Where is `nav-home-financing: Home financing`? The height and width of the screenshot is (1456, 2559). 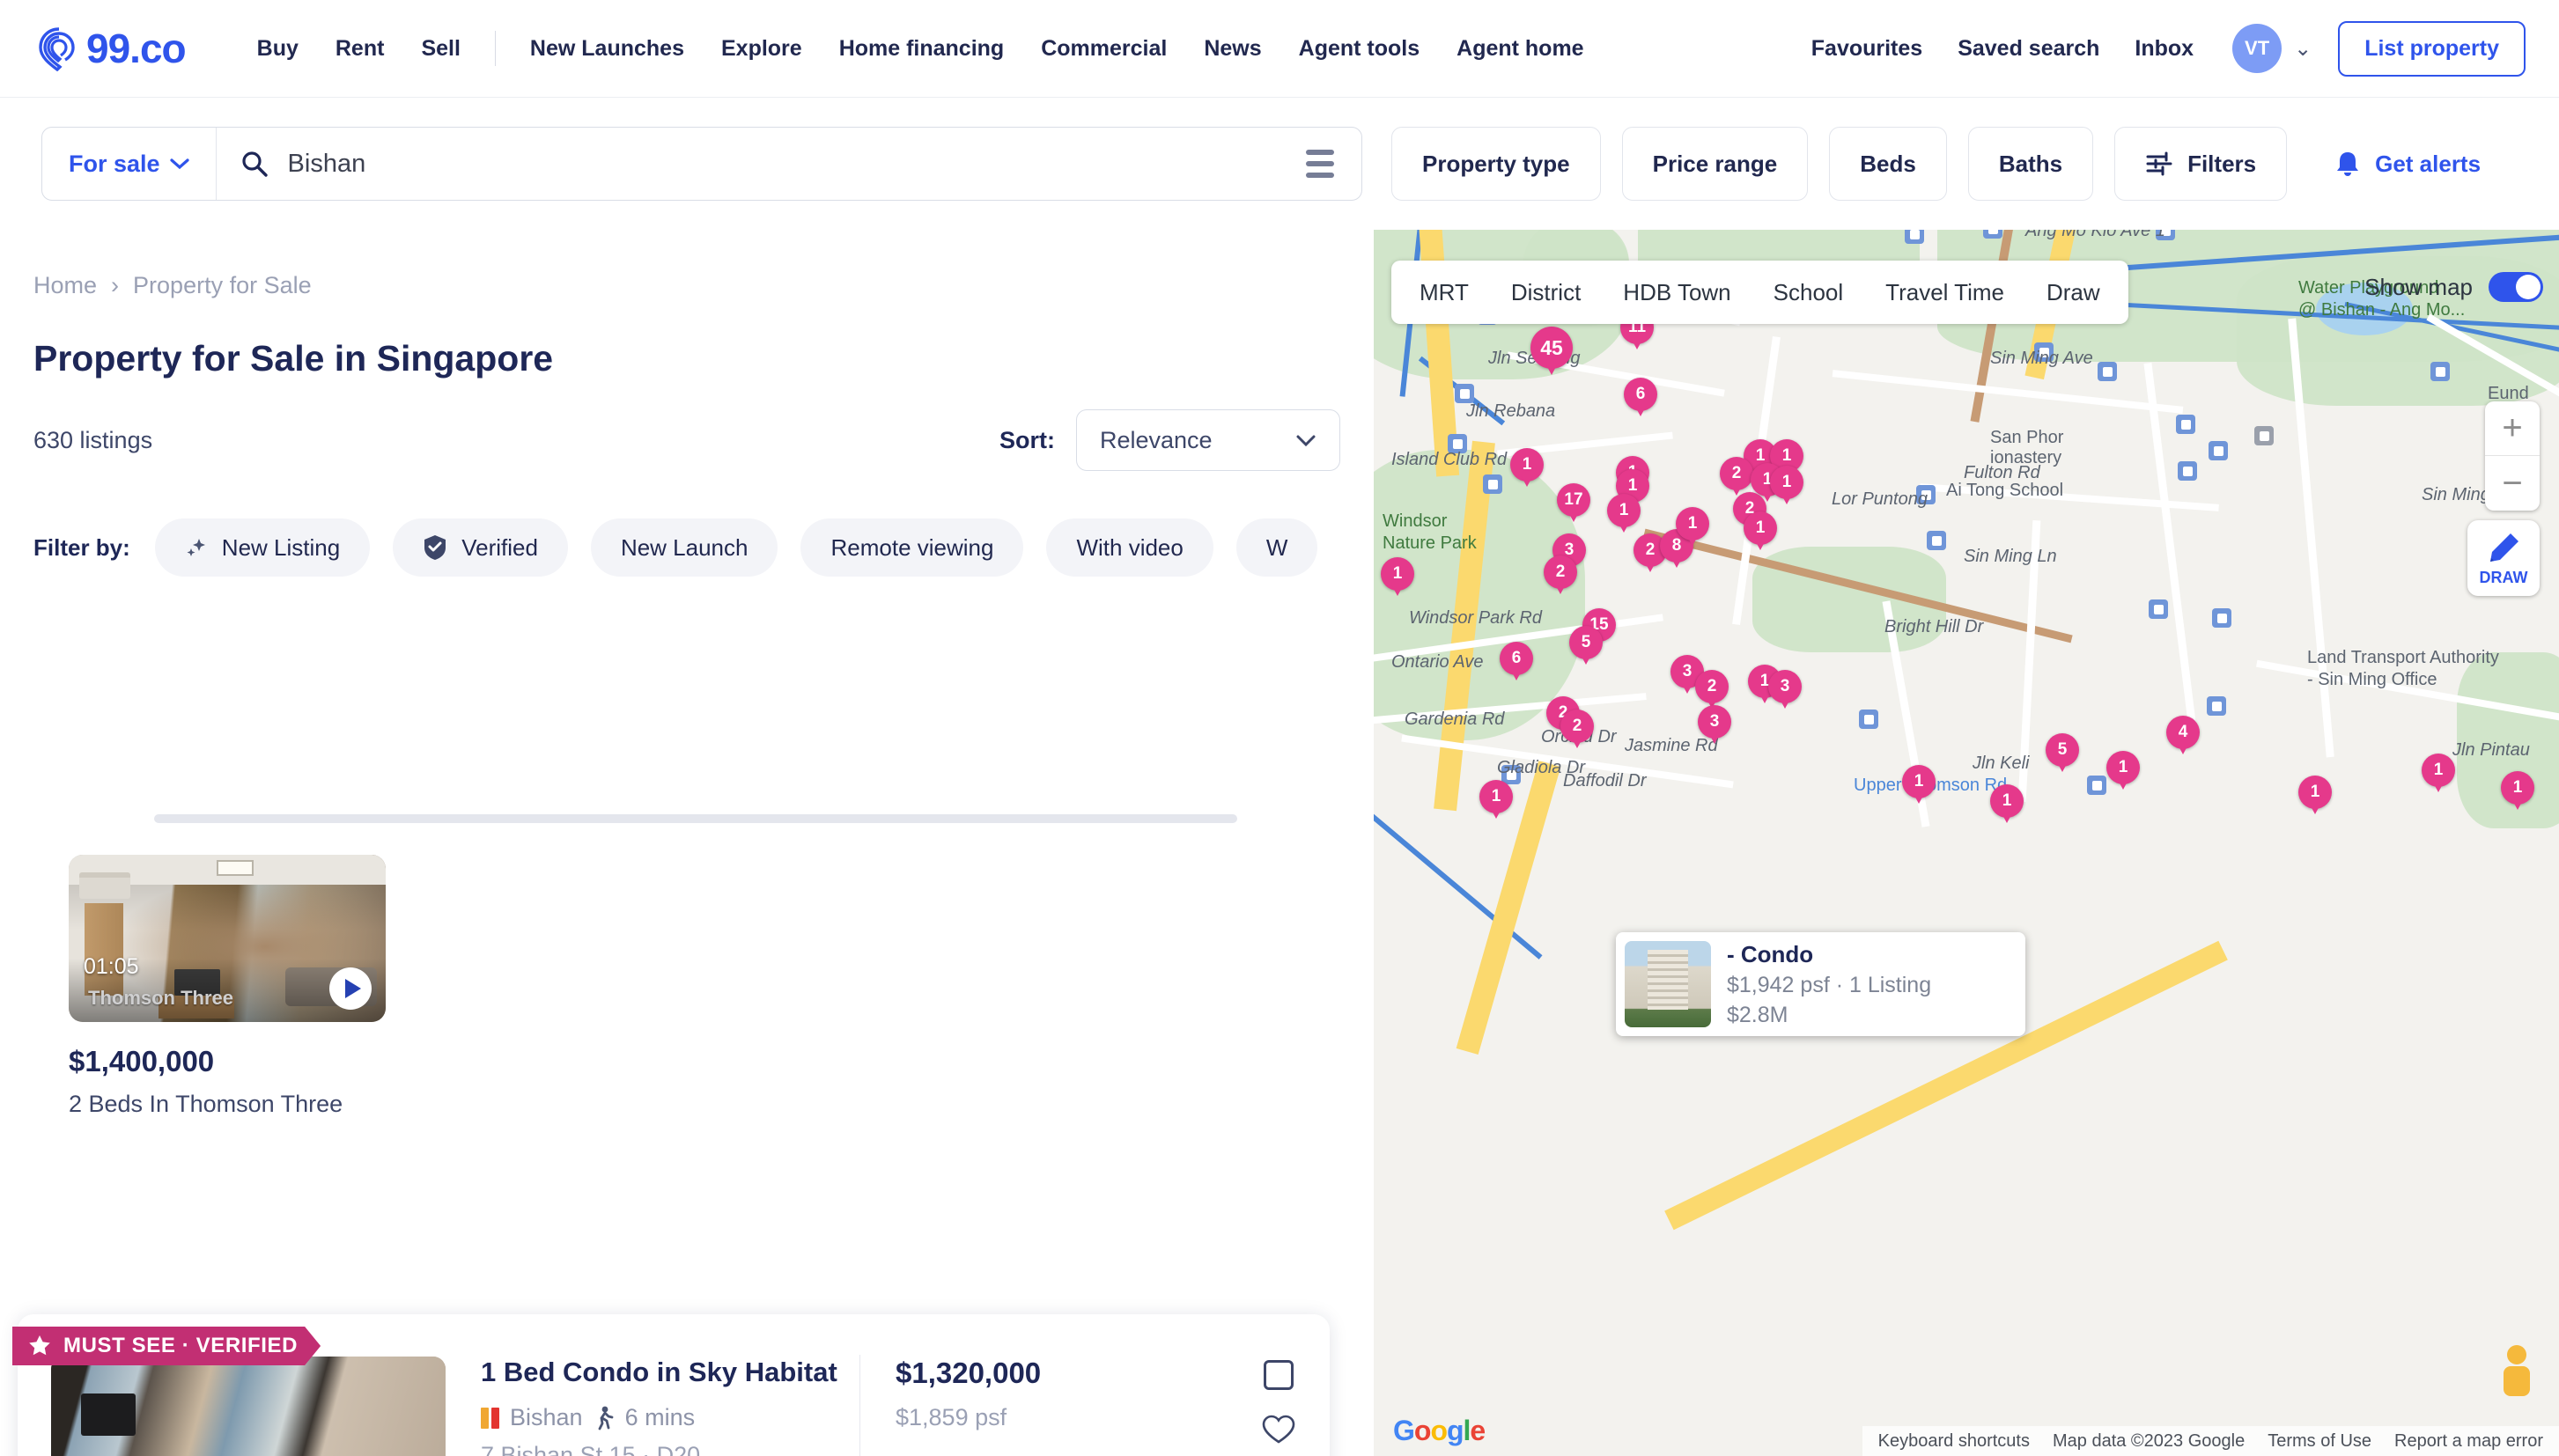
nav-home-financing: Home financing is located at coordinates (922, 49).